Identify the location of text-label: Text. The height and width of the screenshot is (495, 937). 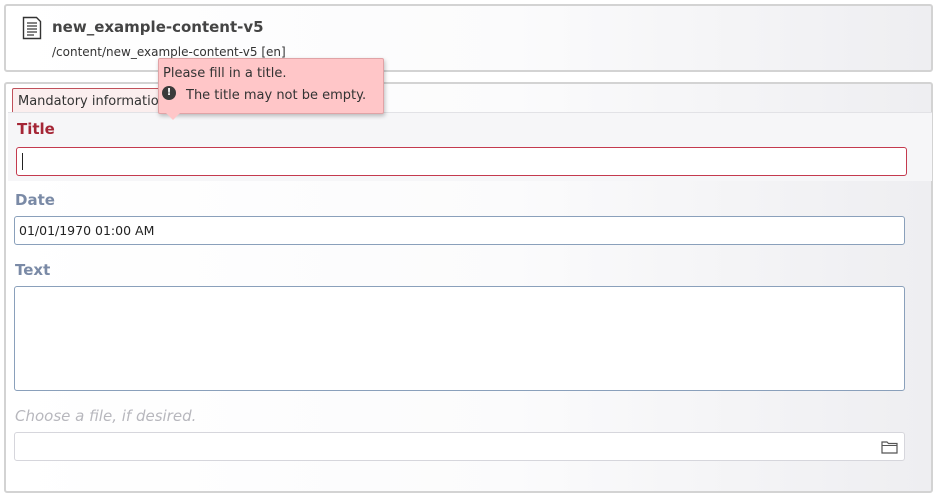
(33, 270).